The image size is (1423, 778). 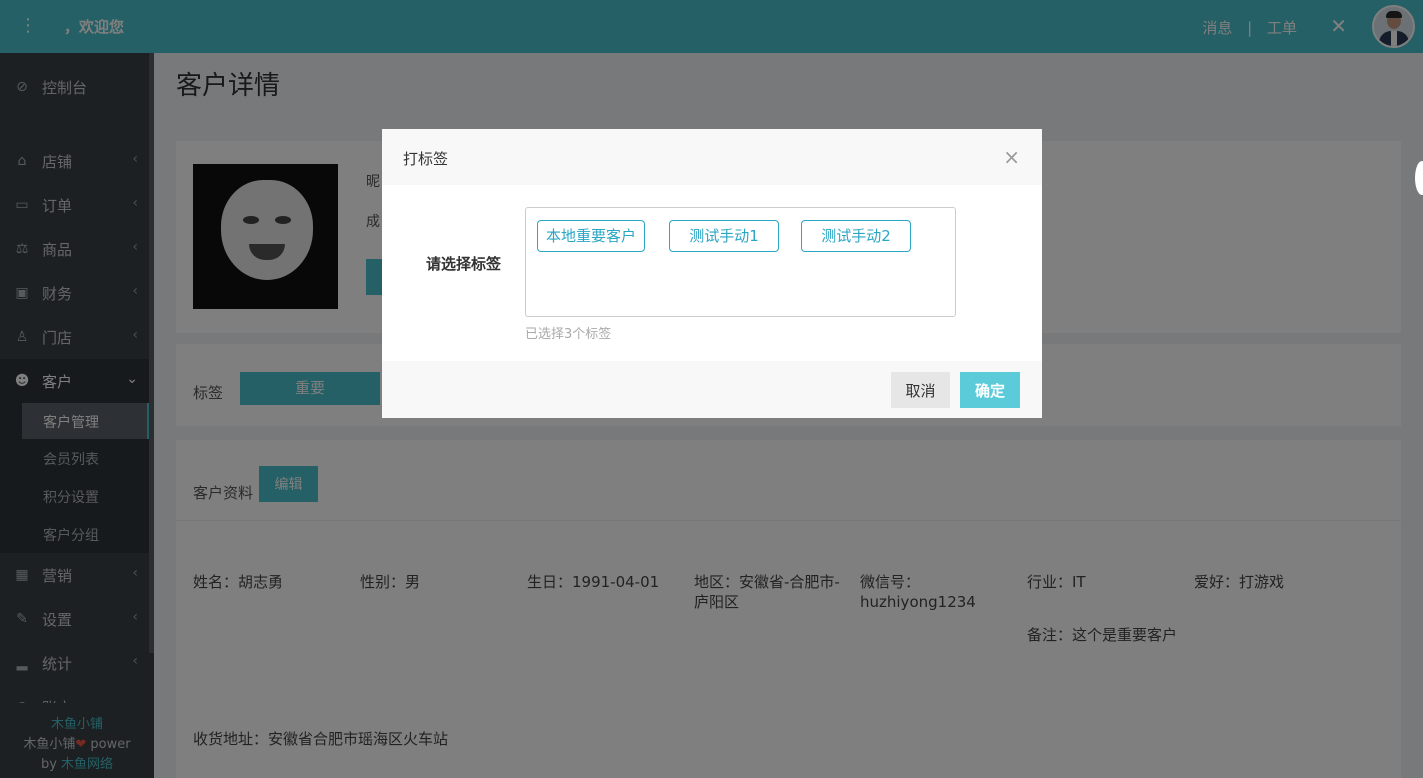 I want to click on tag-option-manual-2: 测试手动2, so click(x=856, y=236).